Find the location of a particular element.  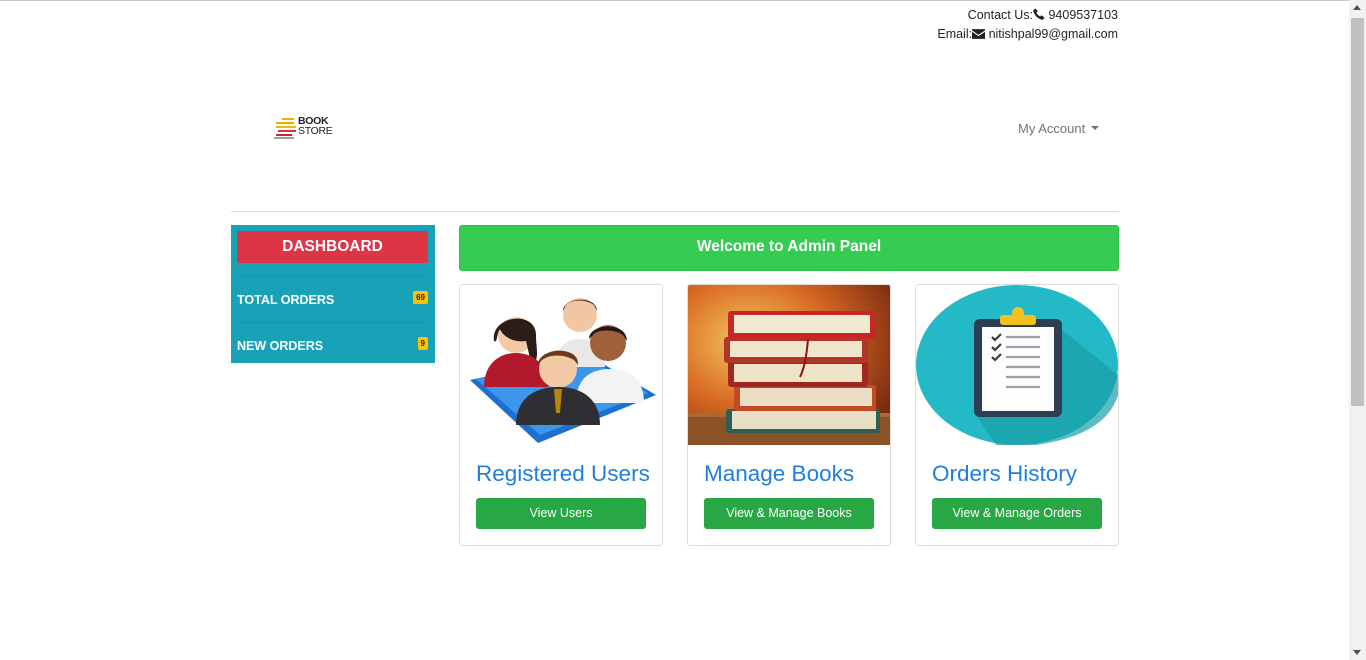

scroll-down-arrow-icon is located at coordinates (1357, 652).